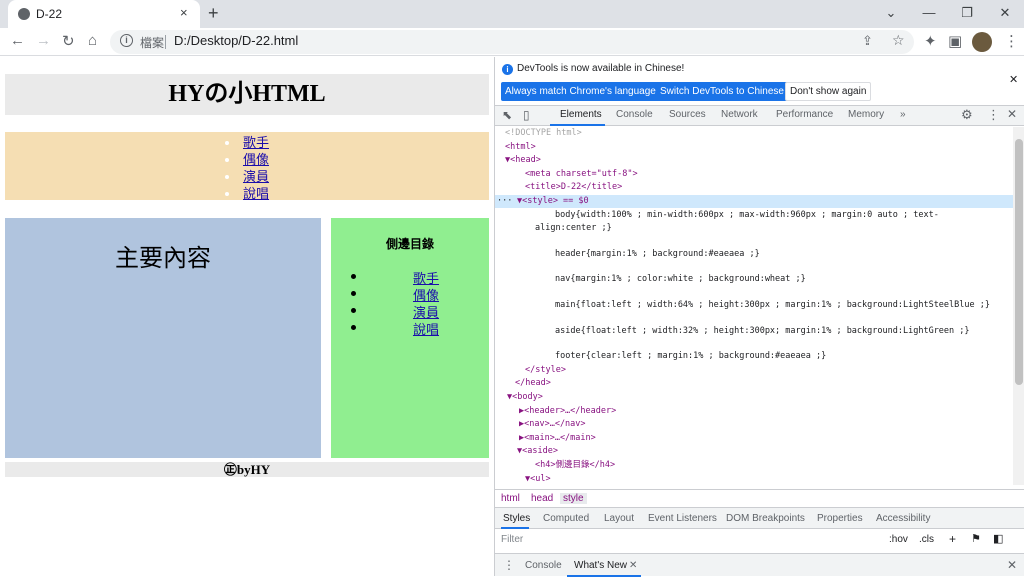 The width and height of the screenshot is (1024, 577). What do you see at coordinates (633, 565) in the screenshot?
I see `whats-new-close-icon: ✕` at bounding box center [633, 565].